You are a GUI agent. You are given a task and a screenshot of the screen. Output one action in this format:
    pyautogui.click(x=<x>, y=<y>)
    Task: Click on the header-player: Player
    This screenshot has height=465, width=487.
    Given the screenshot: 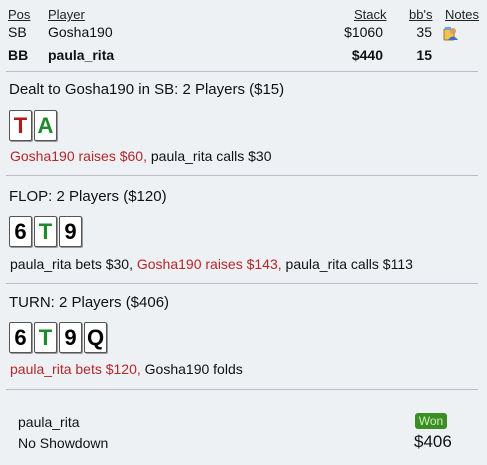 What is the action you would take?
    pyautogui.click(x=66, y=14)
    